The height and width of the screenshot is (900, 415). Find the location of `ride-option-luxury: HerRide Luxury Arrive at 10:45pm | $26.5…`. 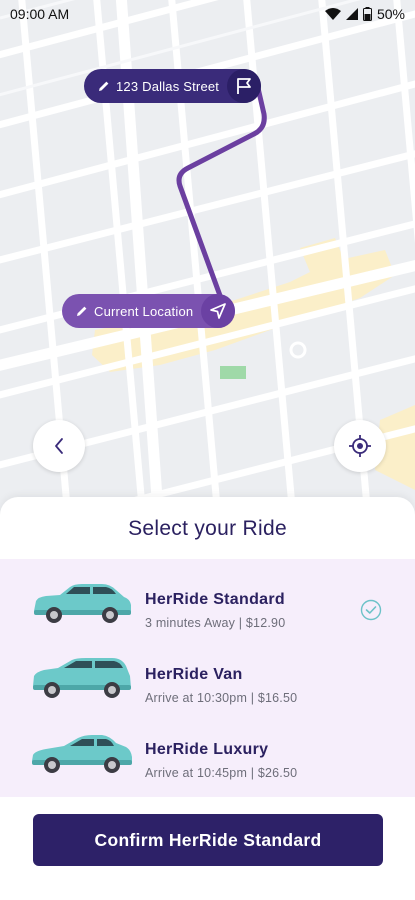

ride-option-luxury: HerRide Luxury Arrive at 10:45pm | $26.5… is located at coordinates (207, 754).